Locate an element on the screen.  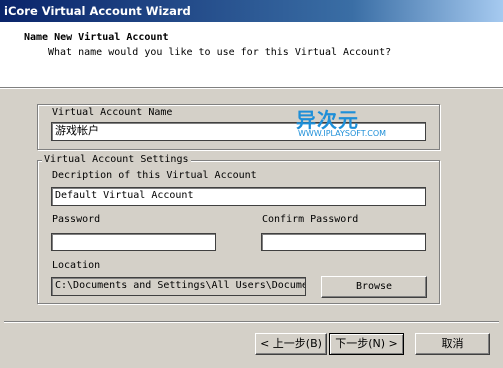
confirm-password-label: Confirm Password is located at coordinates (310, 219).